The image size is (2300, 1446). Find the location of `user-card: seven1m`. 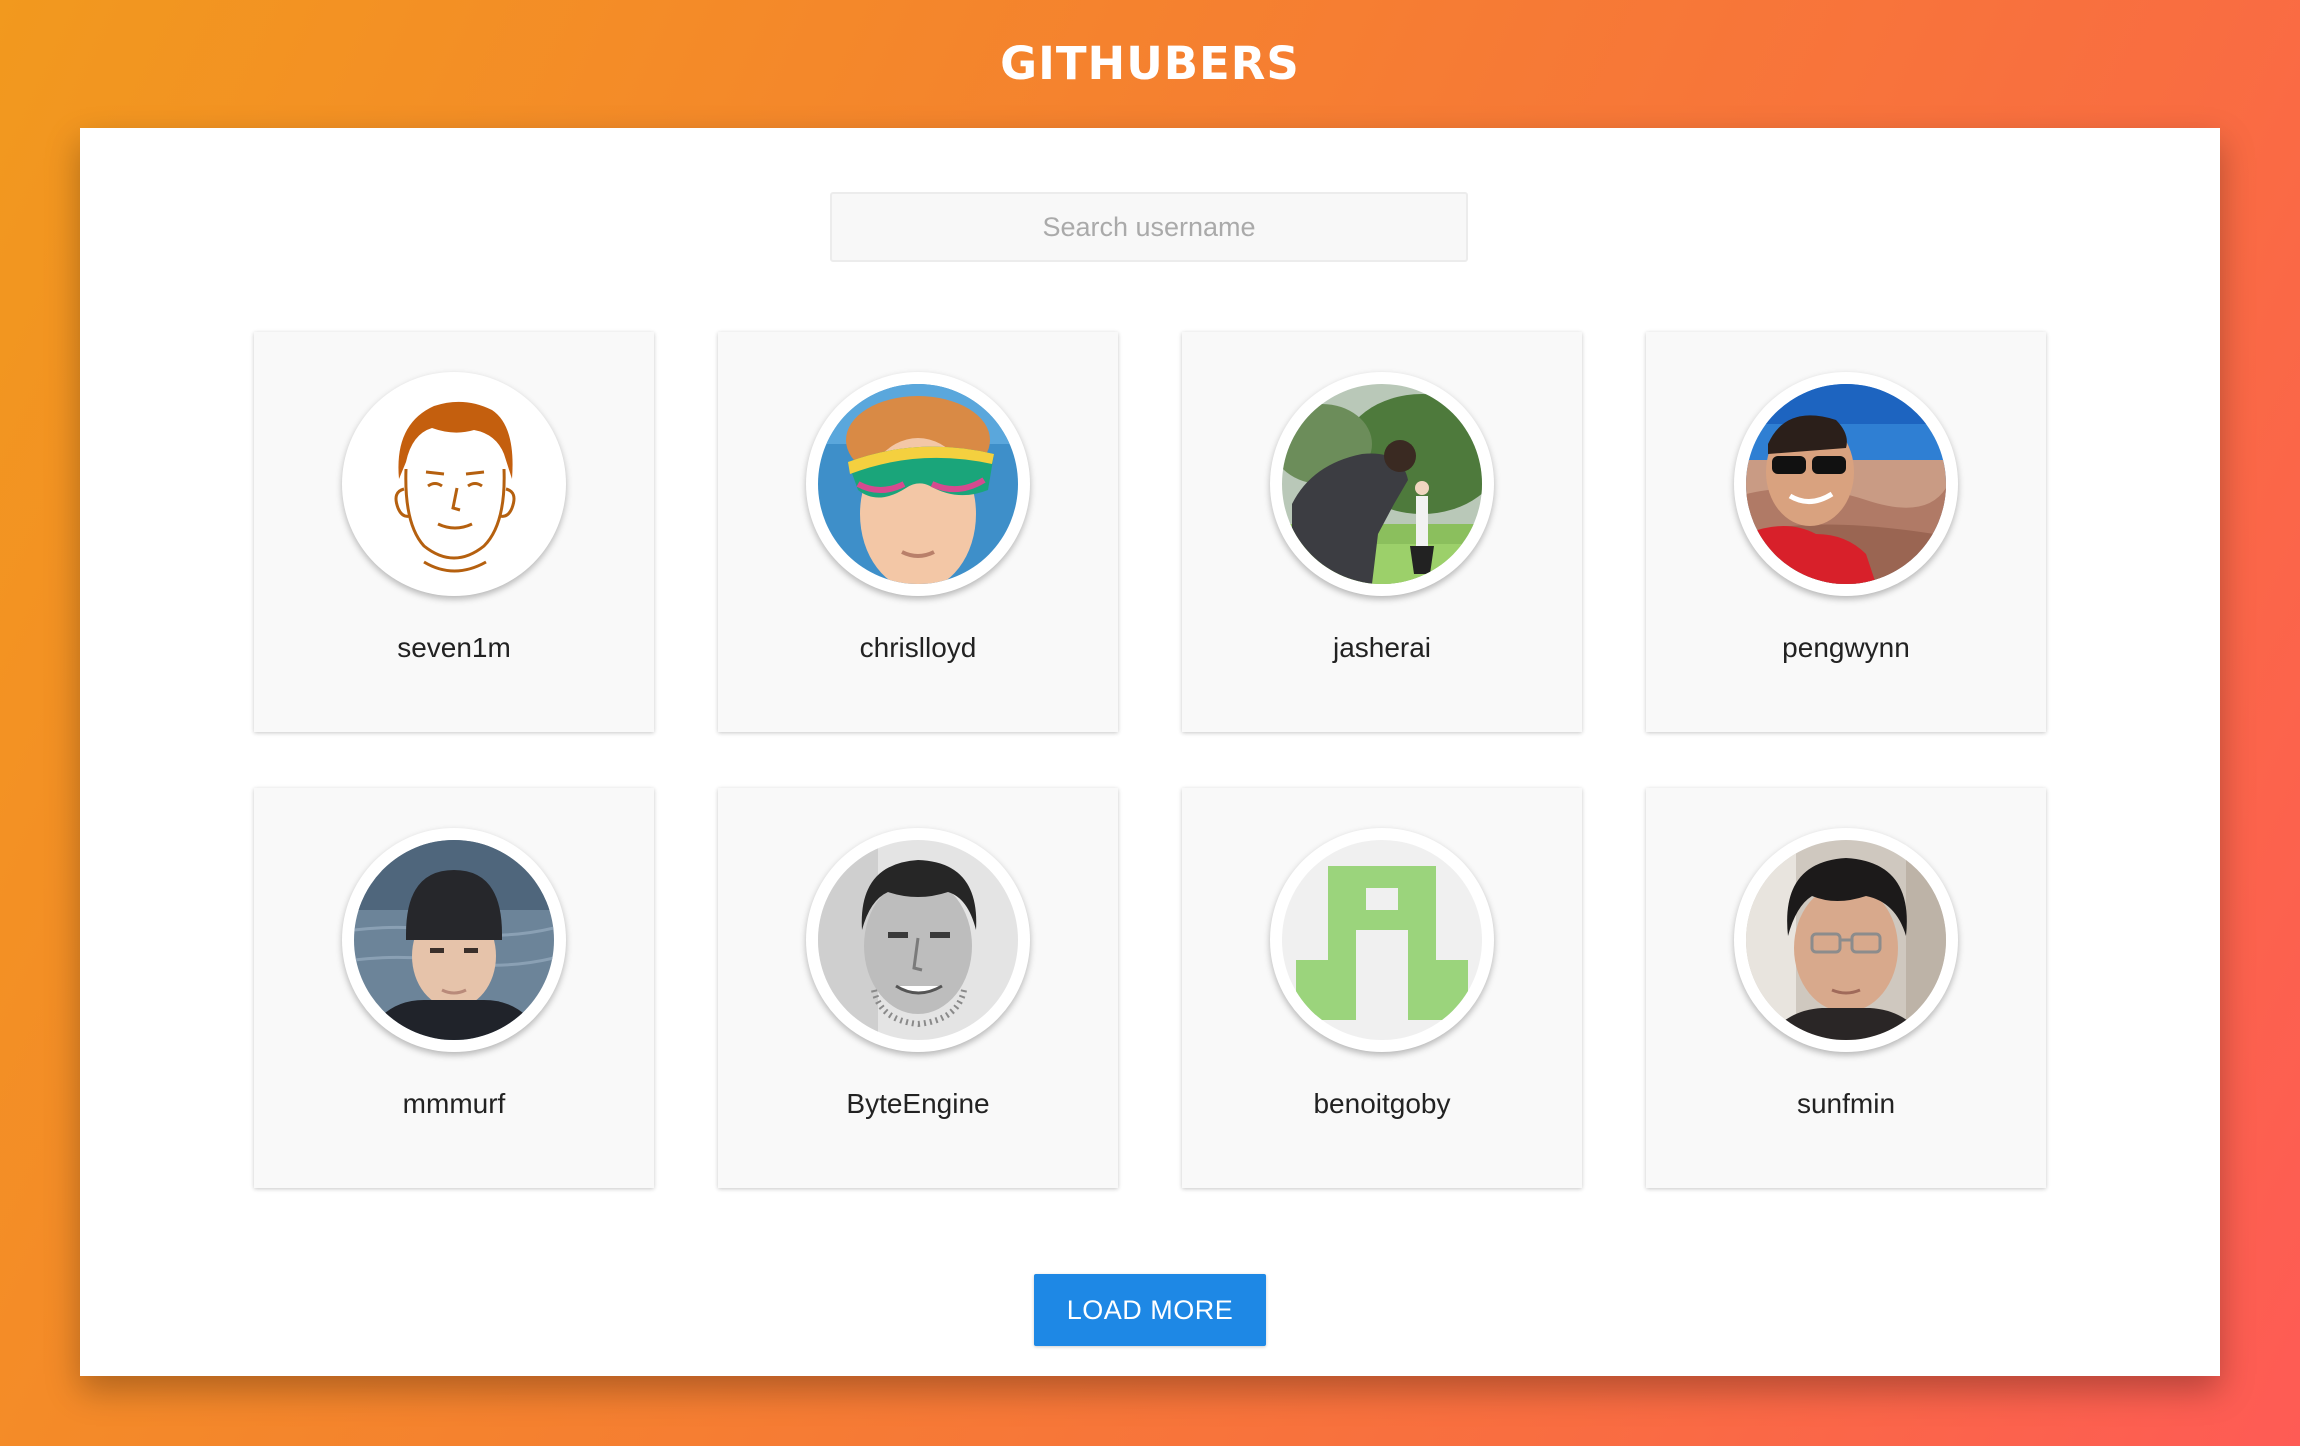

user-card: seven1m is located at coordinates (454, 532).